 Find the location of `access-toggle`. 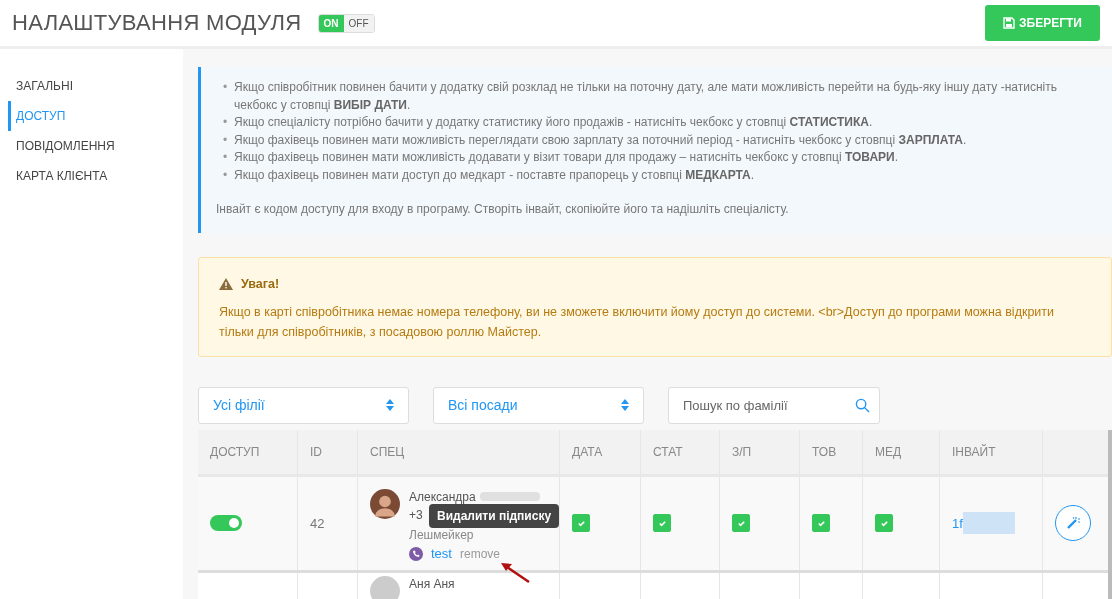

access-toggle is located at coordinates (226, 523).